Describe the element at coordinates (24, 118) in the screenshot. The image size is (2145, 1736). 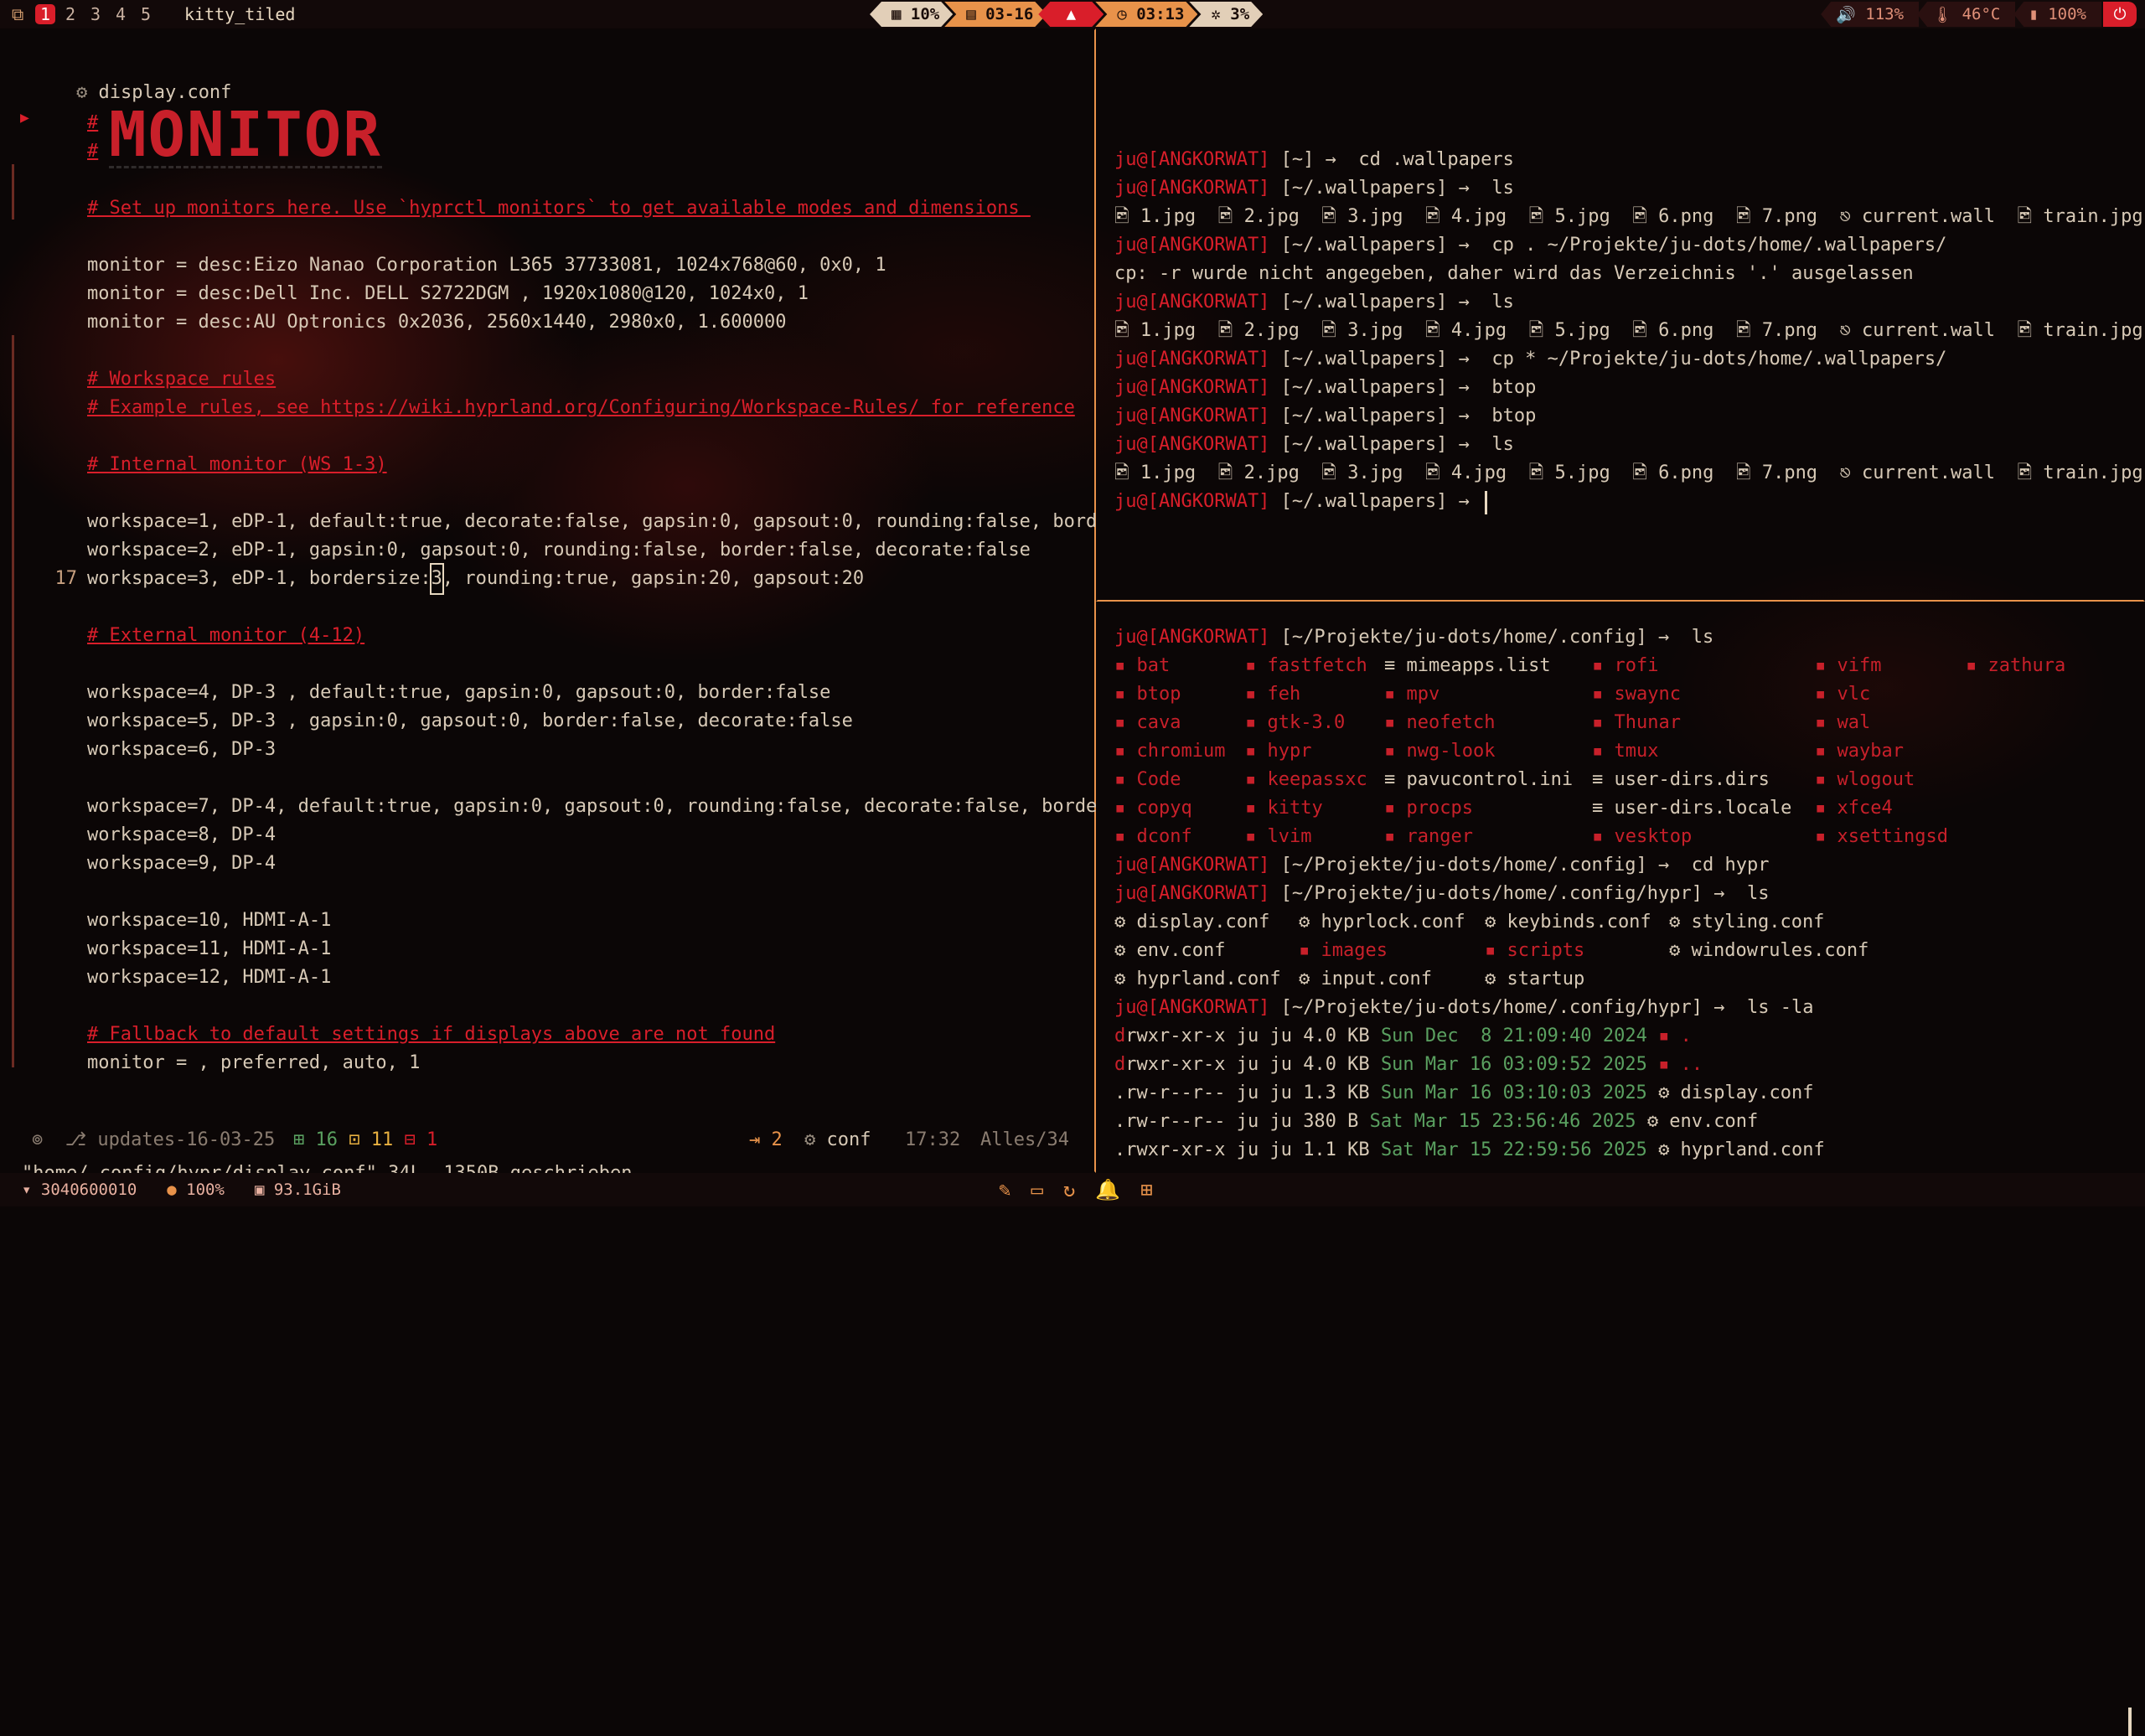
I see `fold-arrow-icon: ▶` at that location.